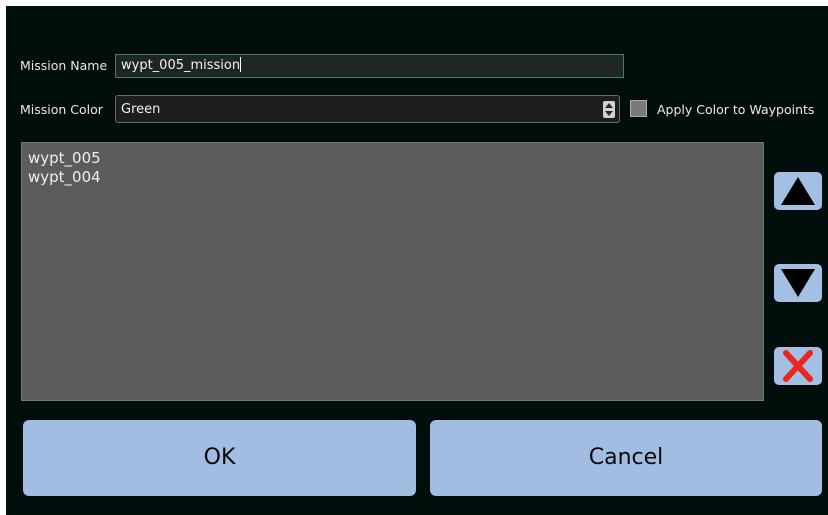  What do you see at coordinates (395, 177) in the screenshot?
I see `list-item: wypt_004` at bounding box center [395, 177].